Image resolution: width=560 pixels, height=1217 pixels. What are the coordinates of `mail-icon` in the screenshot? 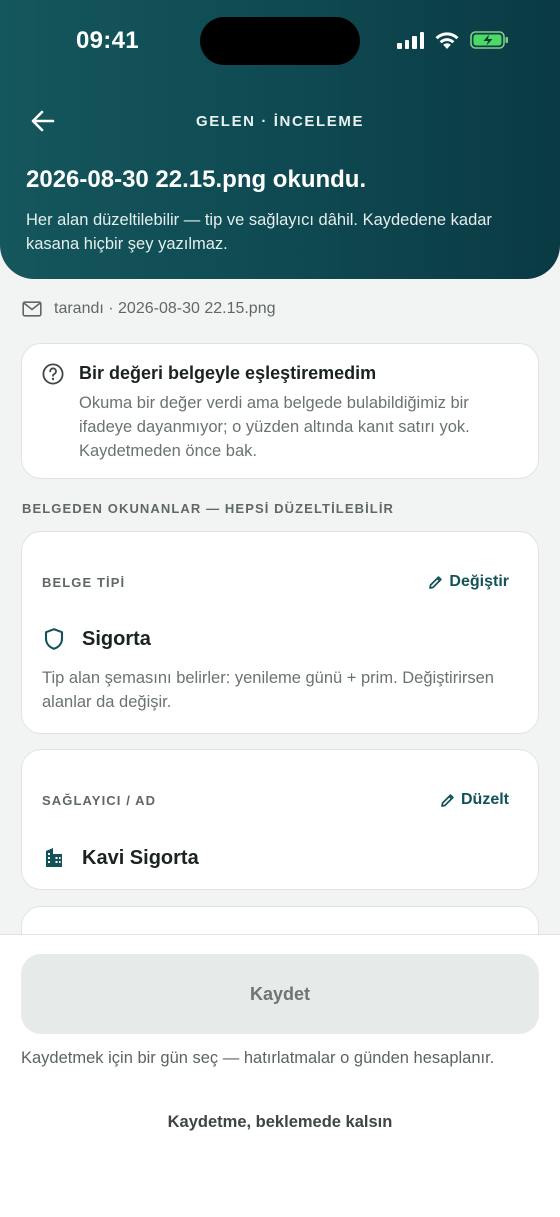 It's located at (32, 309).